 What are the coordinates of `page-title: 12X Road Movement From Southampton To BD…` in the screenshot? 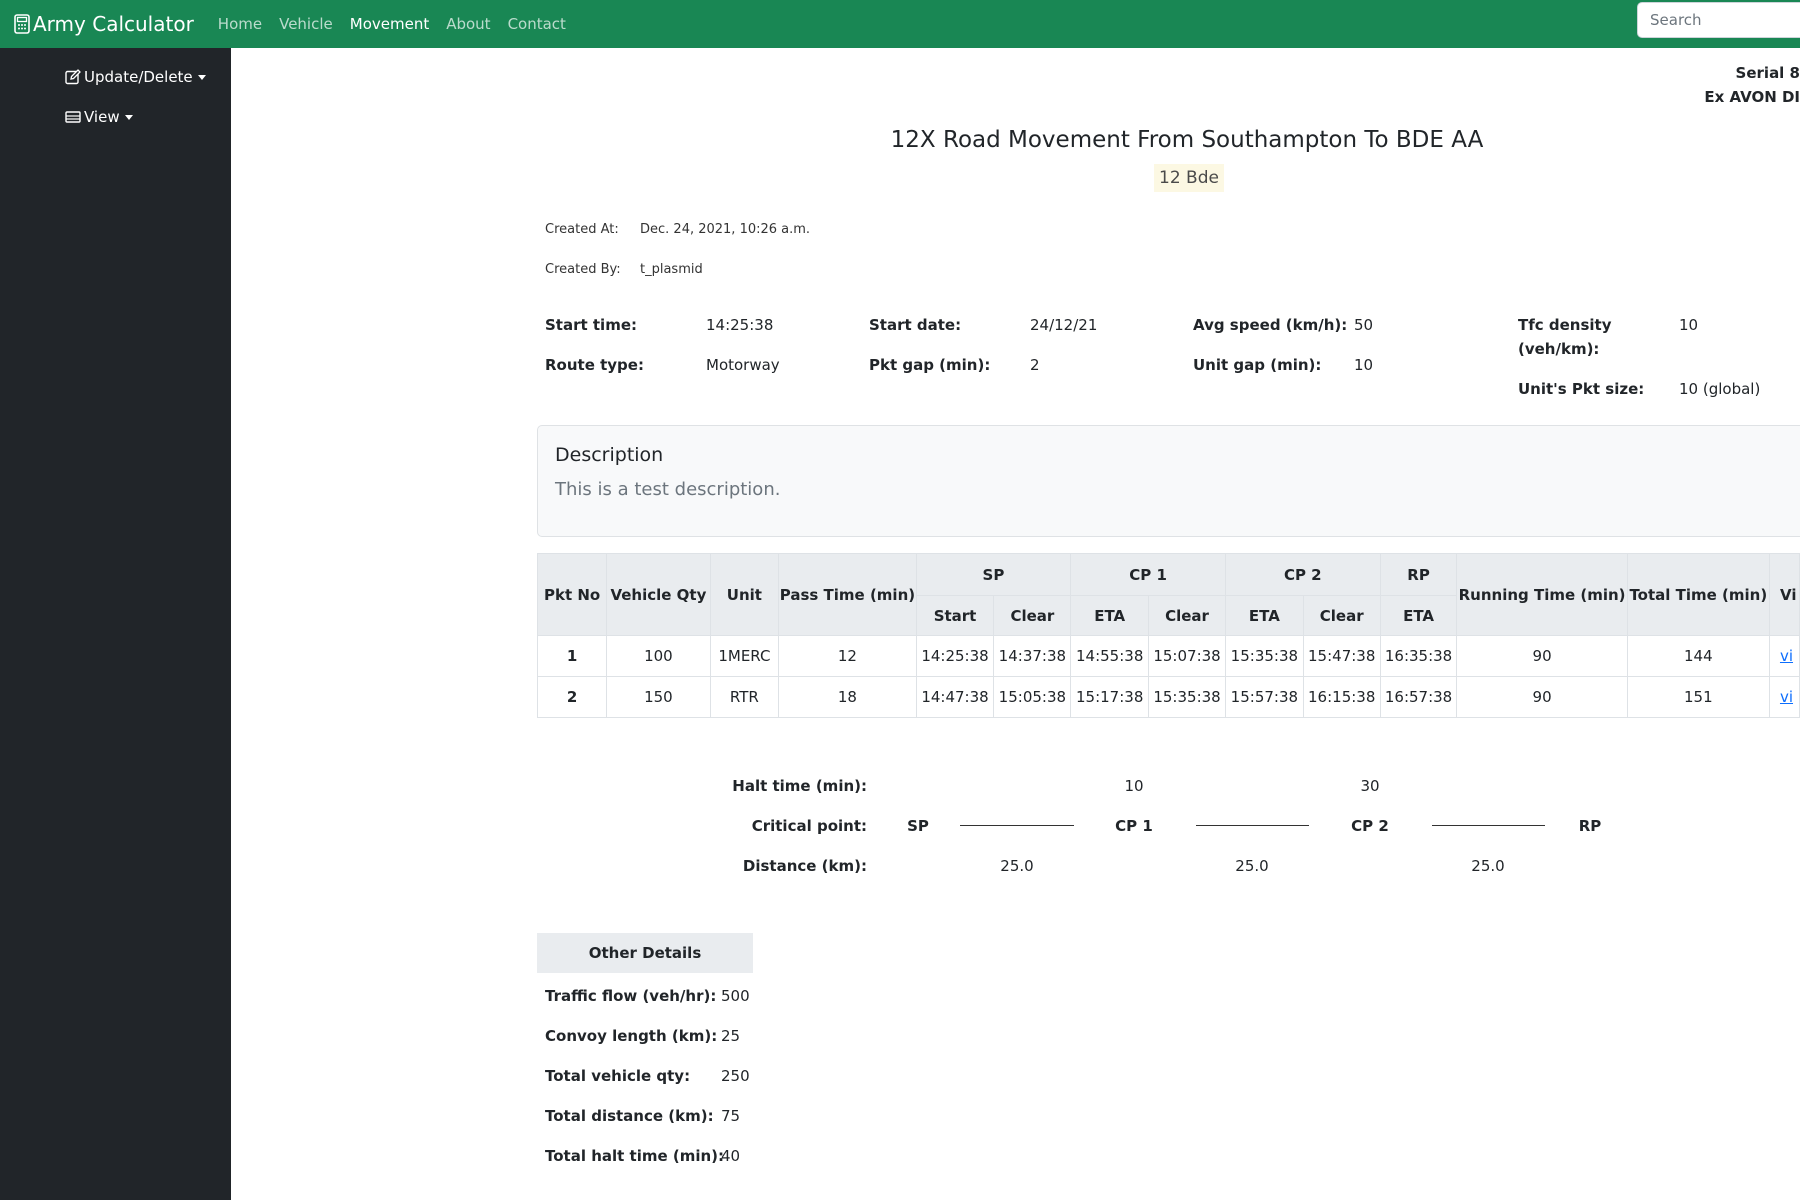 It's located at (1187, 140).